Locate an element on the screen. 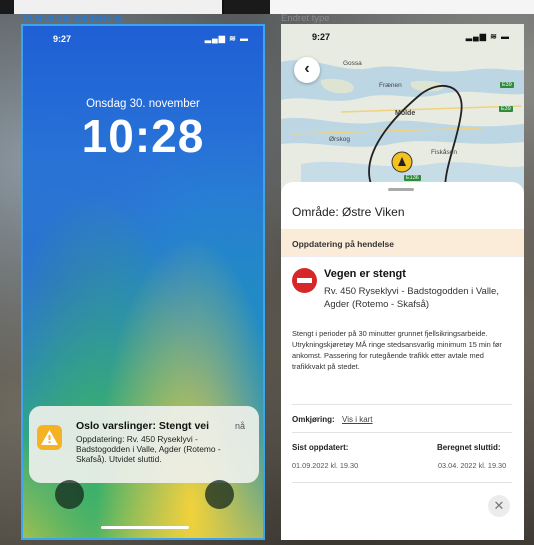 Image resolution: width=534 pixels, height=545 pixels. notification-time: nå is located at coordinates (239, 426).